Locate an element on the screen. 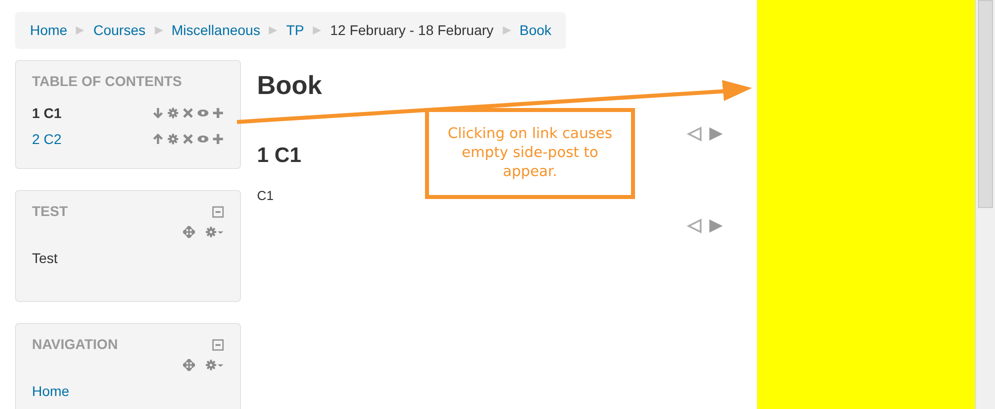 The width and height of the screenshot is (995, 409). breadcrumb-link: Book is located at coordinates (536, 30).